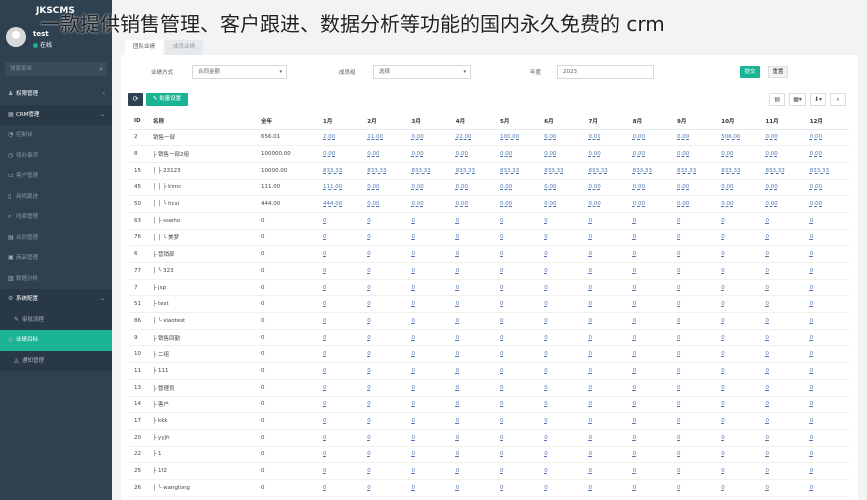 Image resolution: width=867 pixels, height=500 pixels. I want to click on sidebar-item-3: ◷ 待办事项, so click(56, 156).